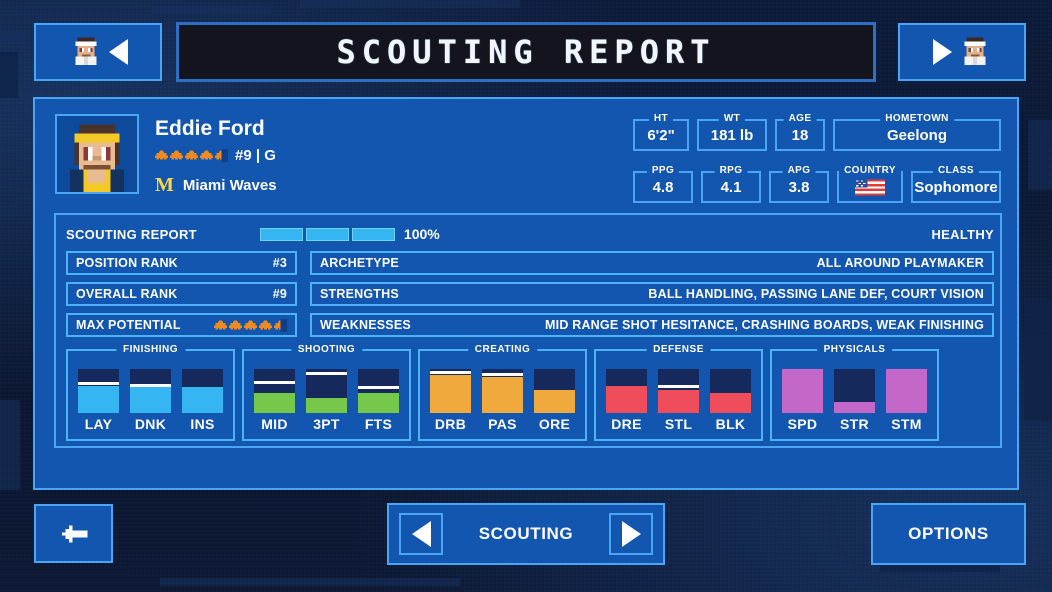 This screenshot has height=592, width=1052. Describe the element at coordinates (181, 325) in the screenshot. I see `row-max-potential: MAX POTENTIAL` at that location.